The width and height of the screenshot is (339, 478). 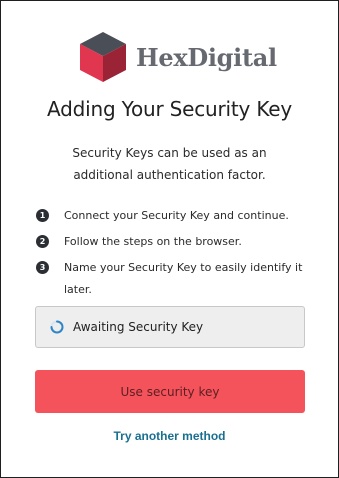 What do you see at coordinates (176, 215) in the screenshot?
I see `step-text: Connect your Security Key and continue.` at bounding box center [176, 215].